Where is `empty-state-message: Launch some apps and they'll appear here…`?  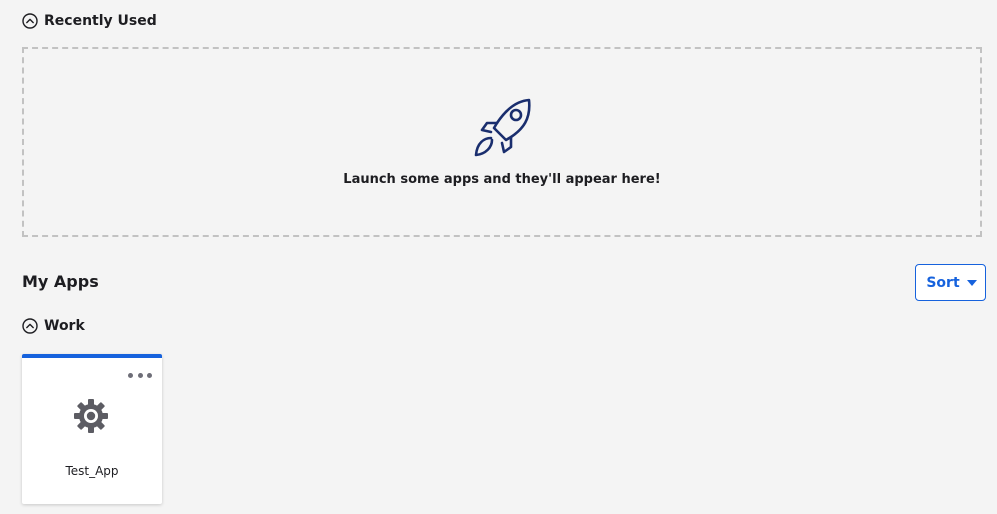
empty-state-message: Launch some apps and they'll appear here… is located at coordinates (502, 179).